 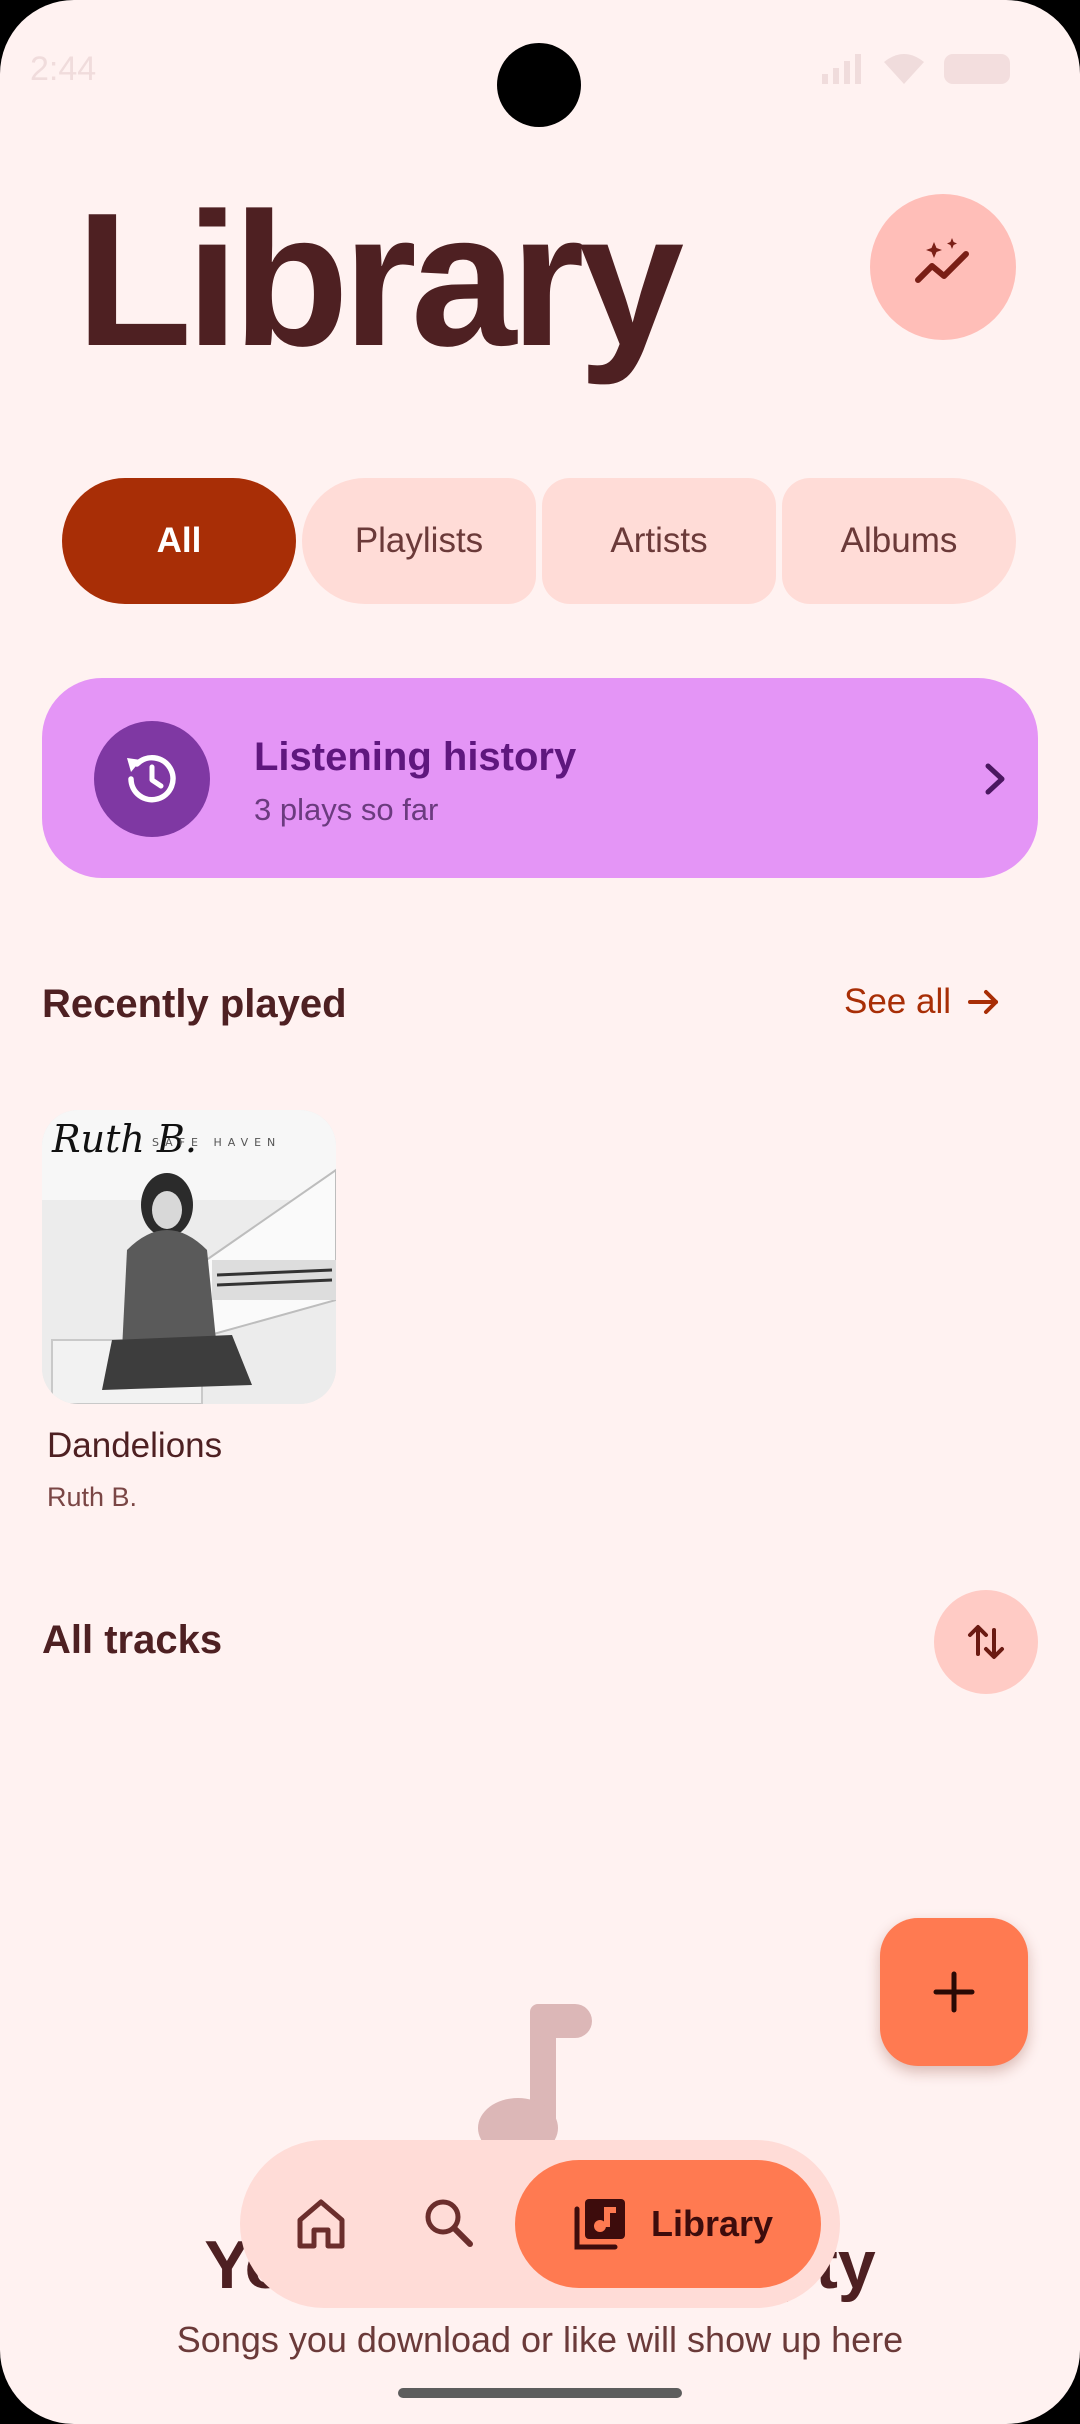 What do you see at coordinates (899, 541) in the screenshot?
I see `chip-albums: Albums` at bounding box center [899, 541].